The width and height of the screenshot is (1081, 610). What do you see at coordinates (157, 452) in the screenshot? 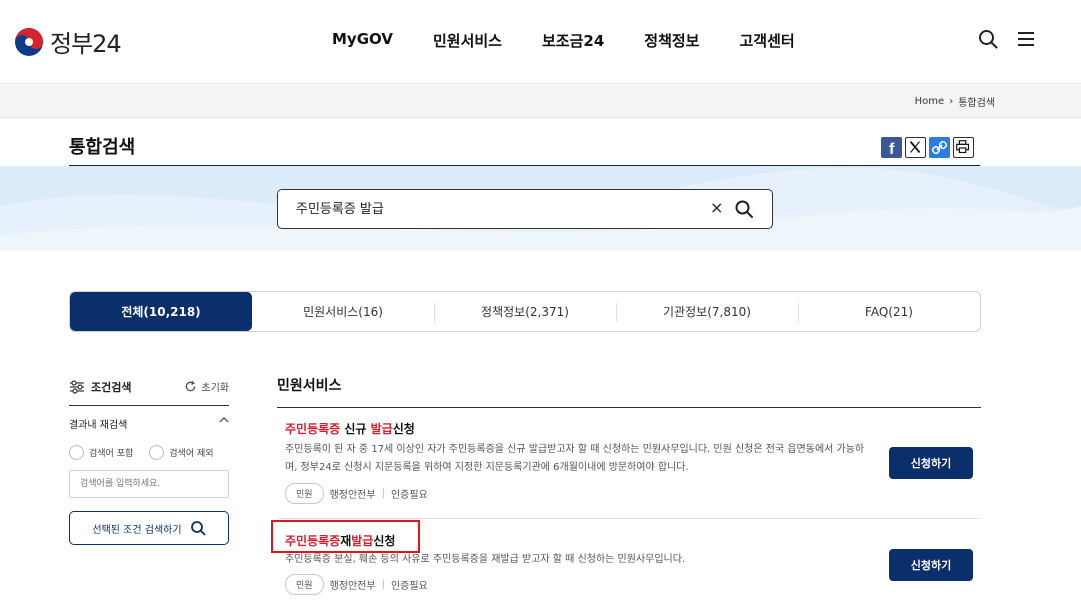
I see `radio-exclude-circle` at bounding box center [157, 452].